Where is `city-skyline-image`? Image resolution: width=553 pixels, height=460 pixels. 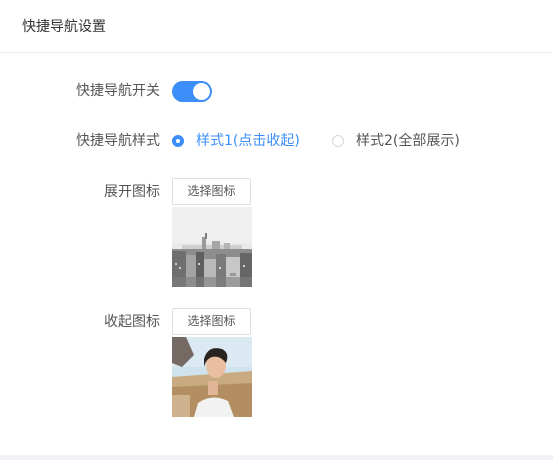
city-skyline-image is located at coordinates (212, 247).